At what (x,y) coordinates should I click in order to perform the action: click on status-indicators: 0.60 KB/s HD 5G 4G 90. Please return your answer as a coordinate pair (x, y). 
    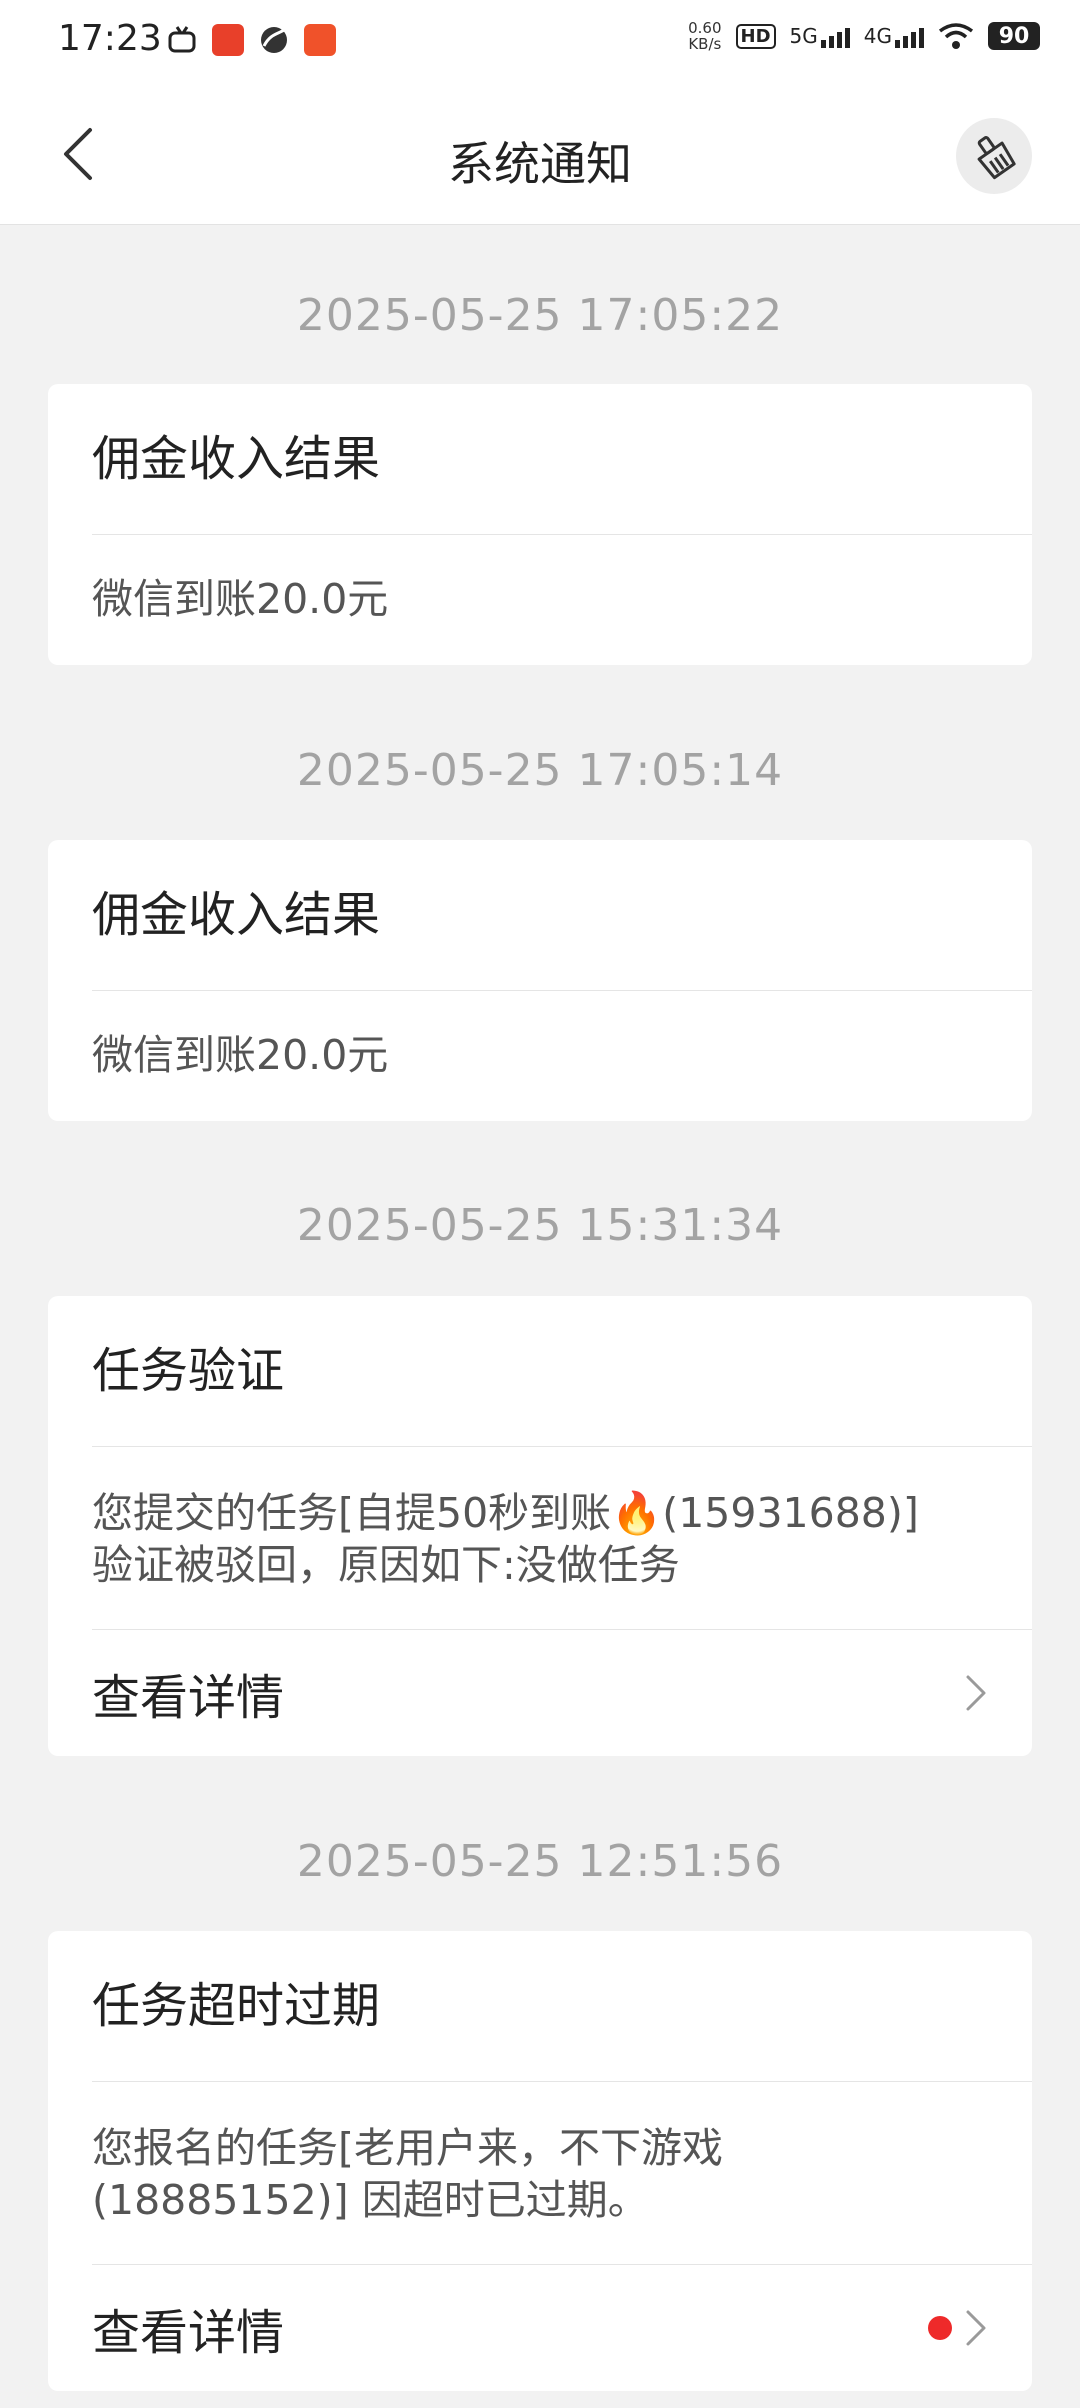
    Looking at the image, I should click on (864, 36).